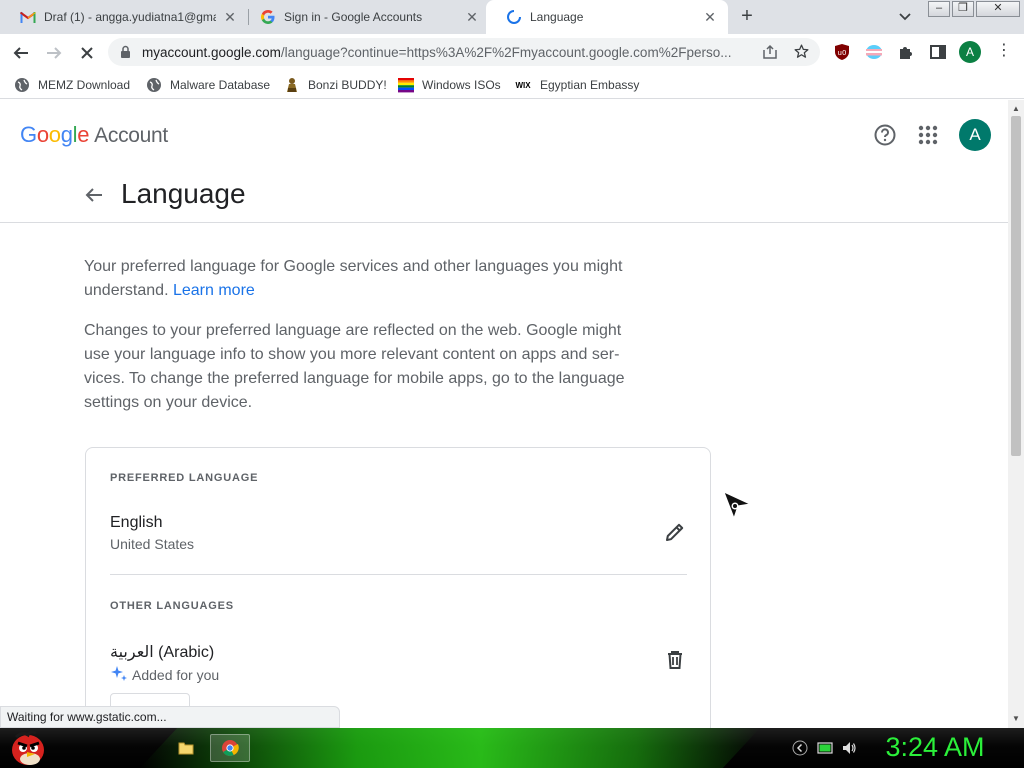  Describe the element at coordinates (152, 544) in the screenshot. I see `preferred-language-region: United States` at that location.